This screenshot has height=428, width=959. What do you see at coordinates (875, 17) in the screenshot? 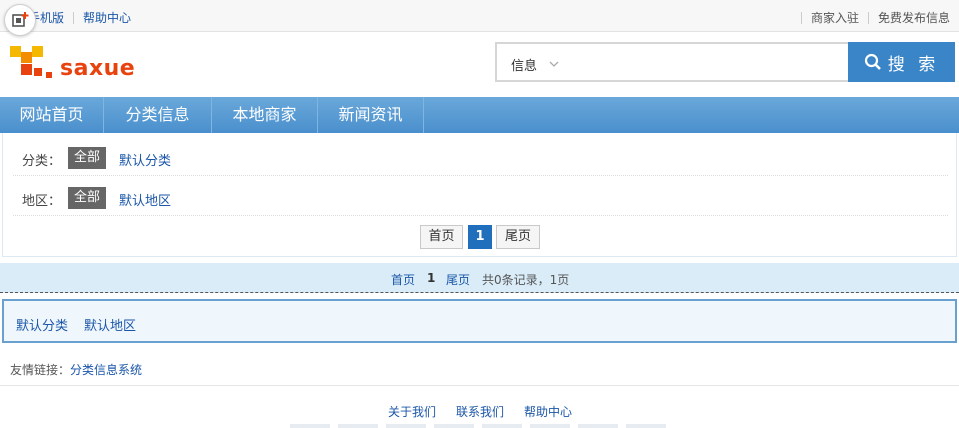
I see `top-bar-right: 商家入驻 免费发布信息` at bounding box center [875, 17].